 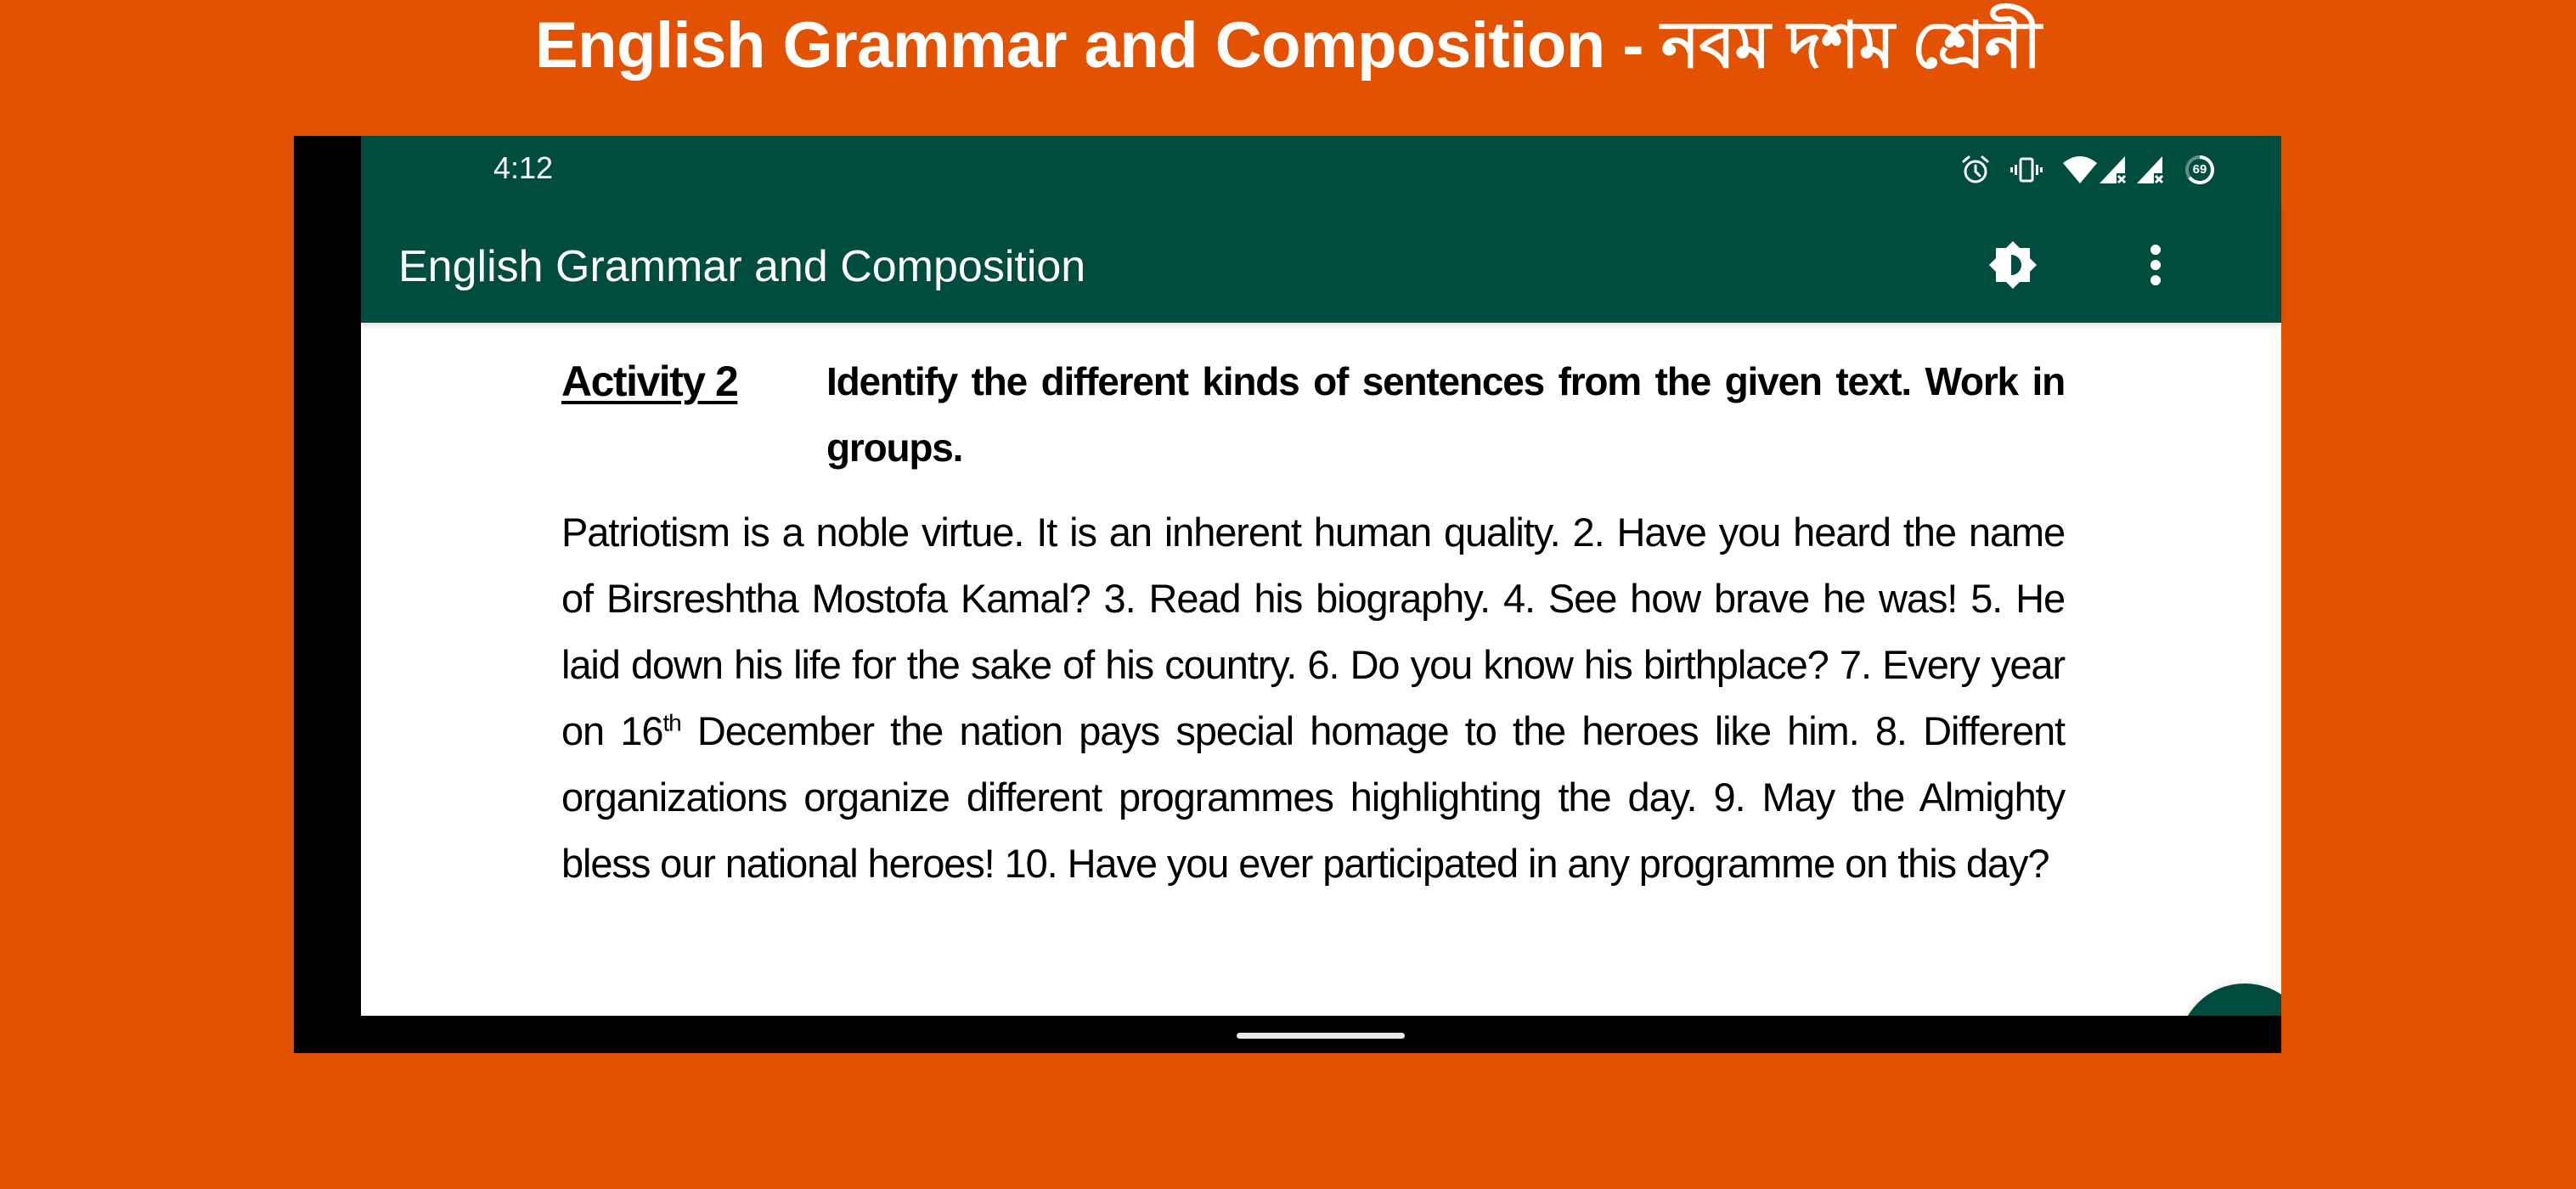 I want to click on status-bar: 4:12 69, so click(x=1321, y=170).